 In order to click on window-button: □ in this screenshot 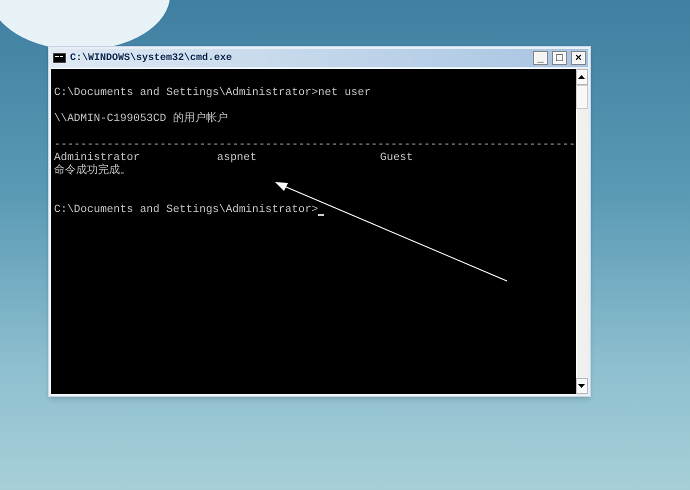, I will do `click(559, 58)`.